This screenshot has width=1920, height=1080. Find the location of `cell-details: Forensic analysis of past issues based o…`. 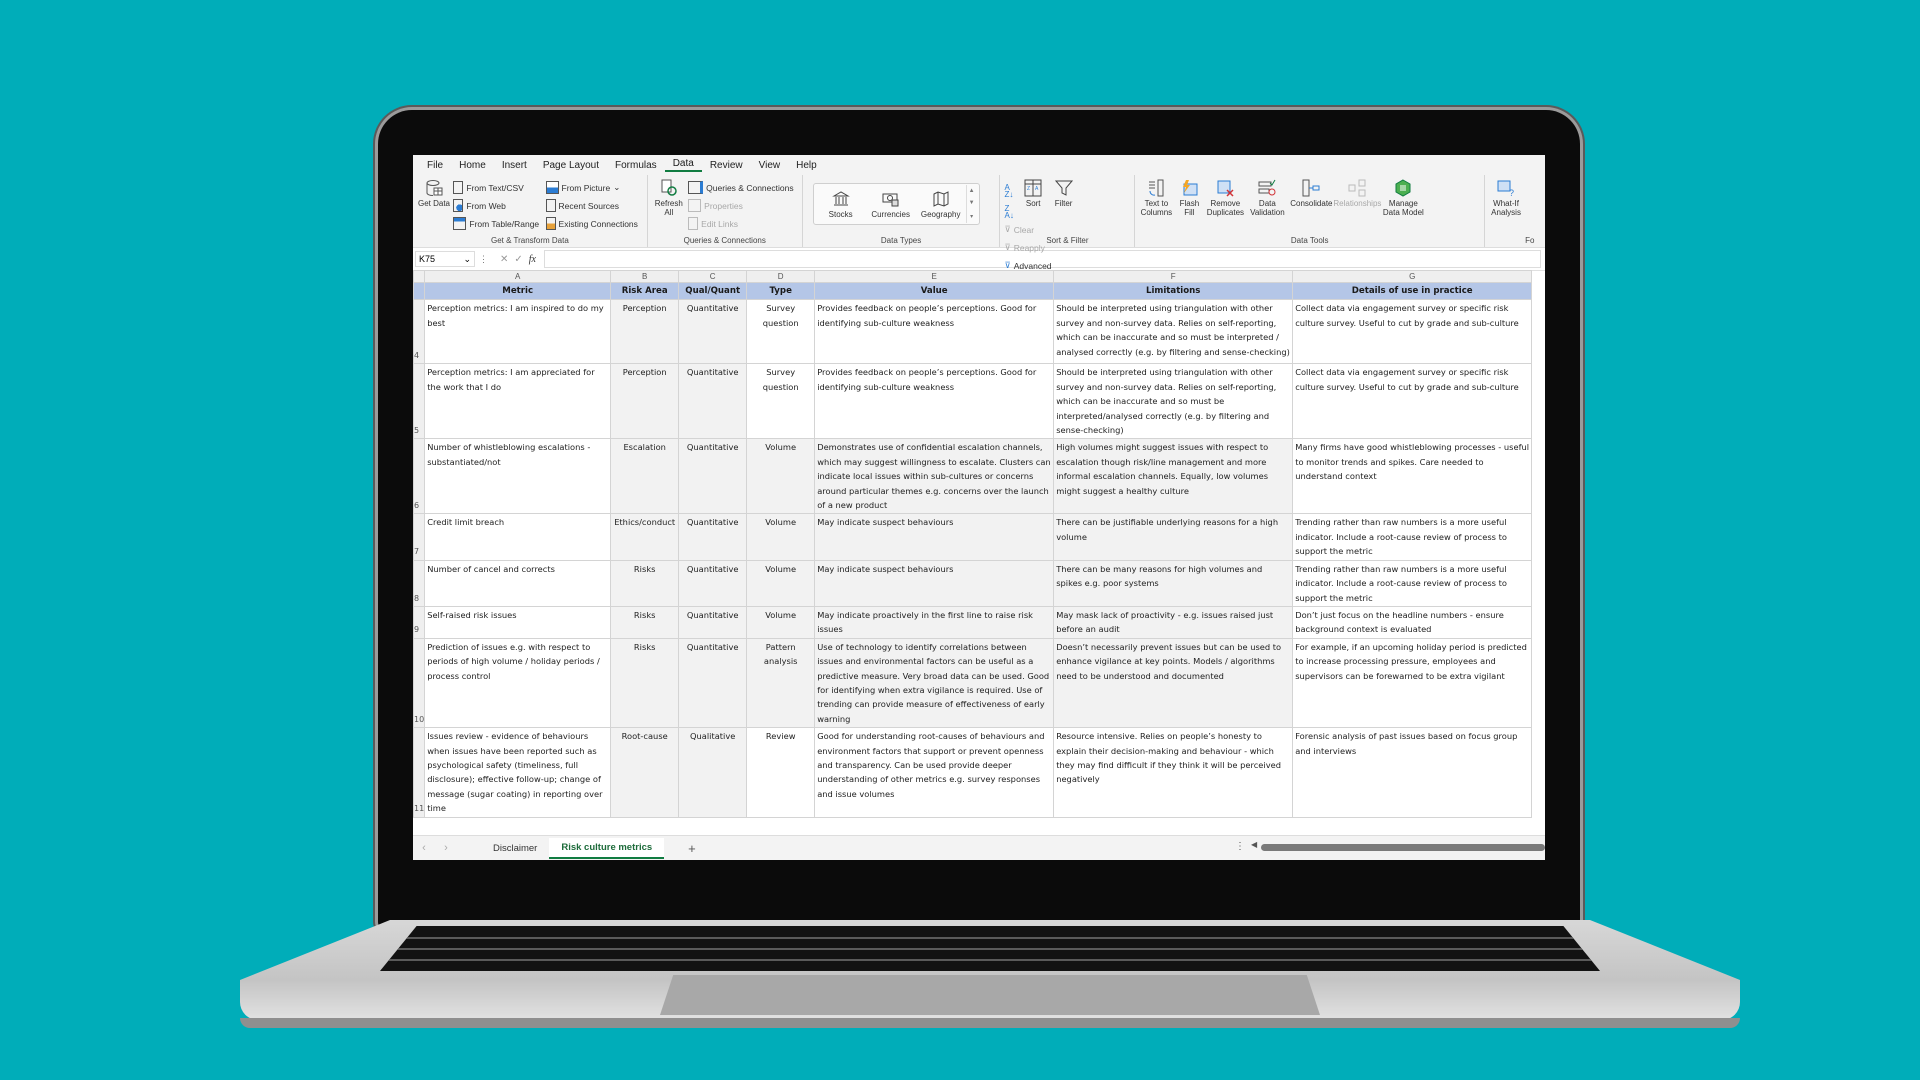

cell-details: Forensic analysis of past issues based o… is located at coordinates (1412, 772).